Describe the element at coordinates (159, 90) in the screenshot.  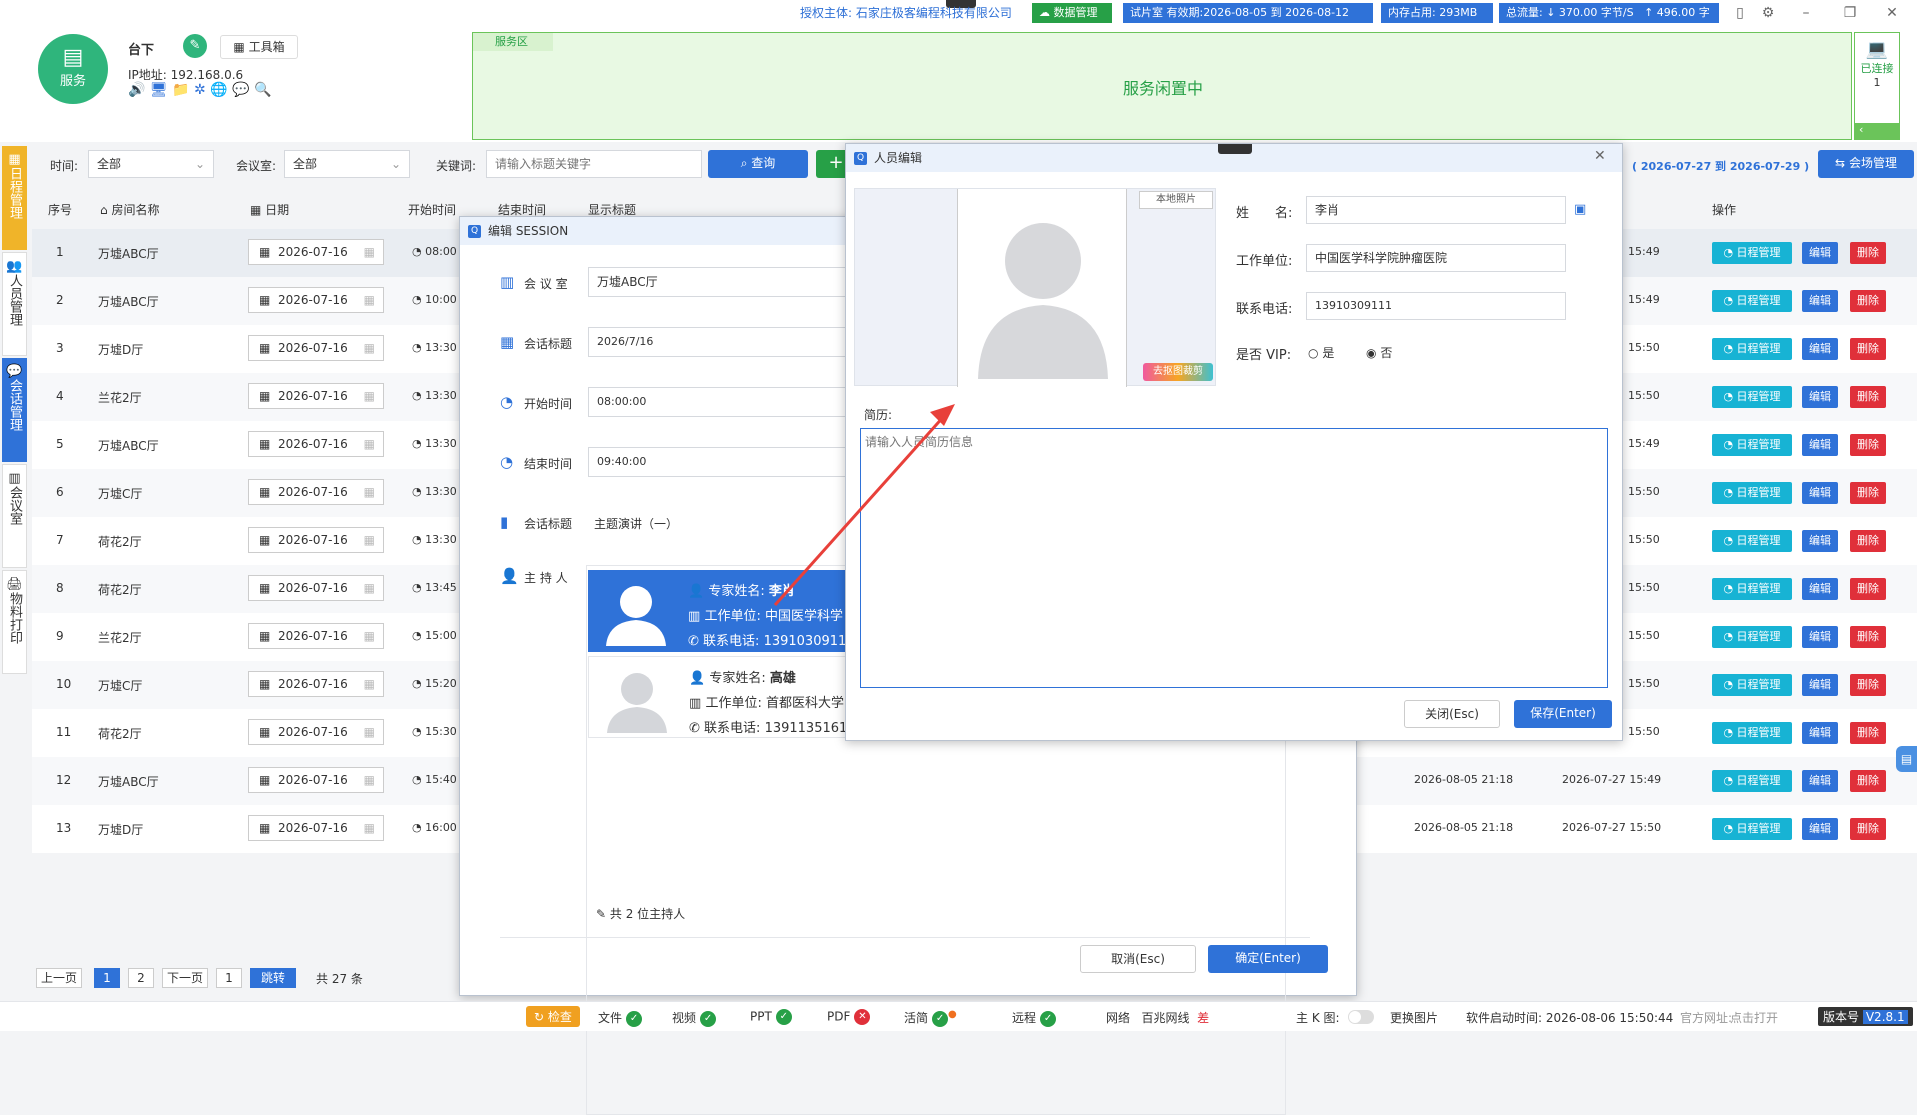
I see `monitor-icon: 🖥` at that location.